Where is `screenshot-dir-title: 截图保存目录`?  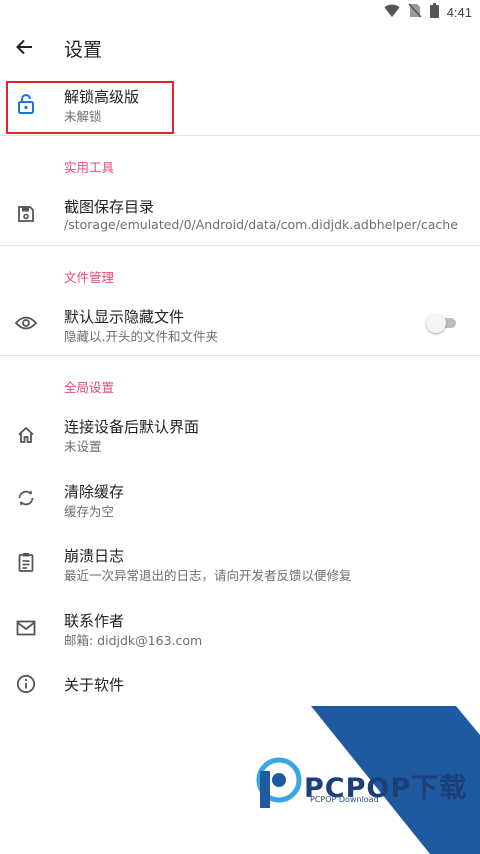
screenshot-dir-title: 截图保存目录 is located at coordinates (109, 207).